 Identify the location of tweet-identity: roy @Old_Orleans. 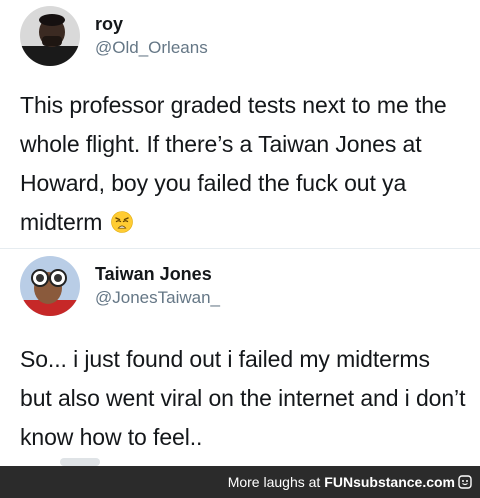
(151, 36).